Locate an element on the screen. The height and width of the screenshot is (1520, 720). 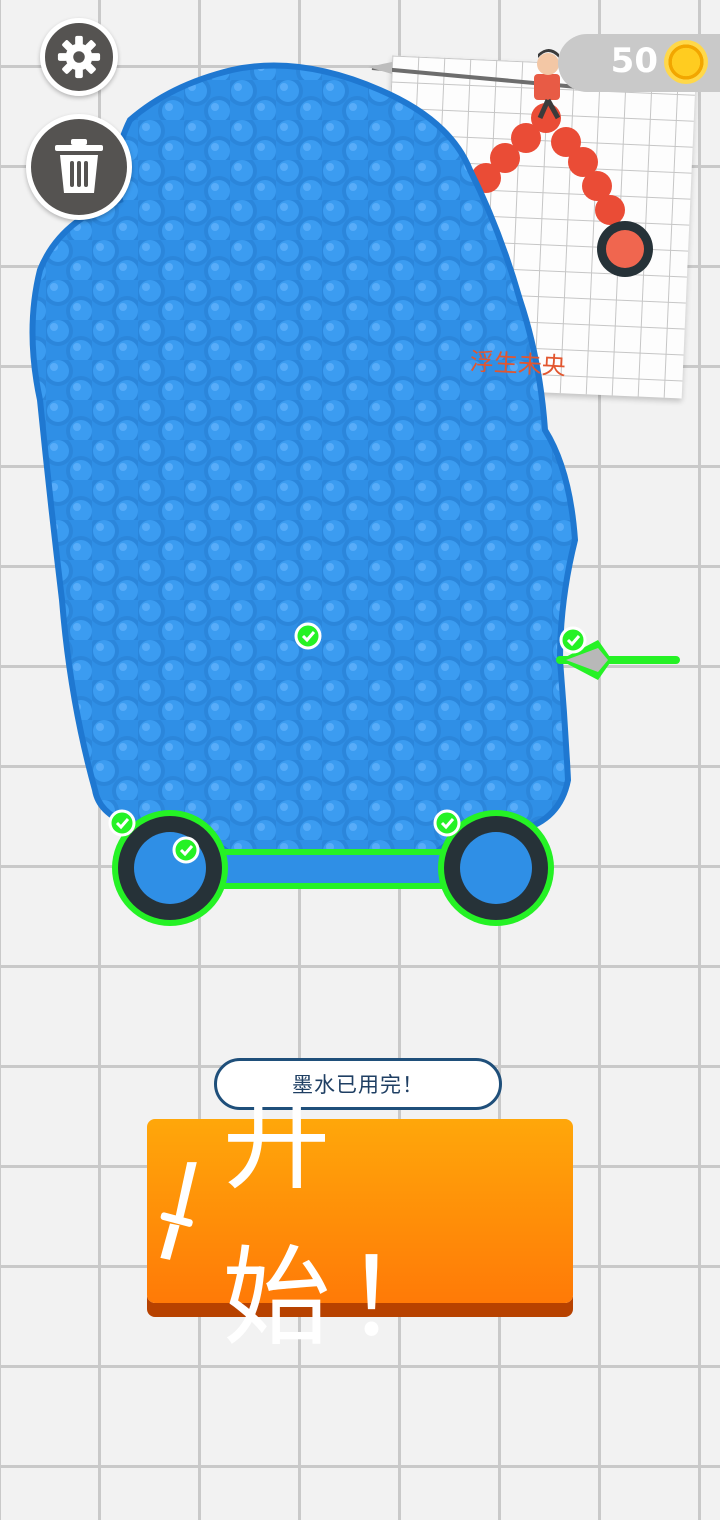
gear-icon is located at coordinates (79, 57).